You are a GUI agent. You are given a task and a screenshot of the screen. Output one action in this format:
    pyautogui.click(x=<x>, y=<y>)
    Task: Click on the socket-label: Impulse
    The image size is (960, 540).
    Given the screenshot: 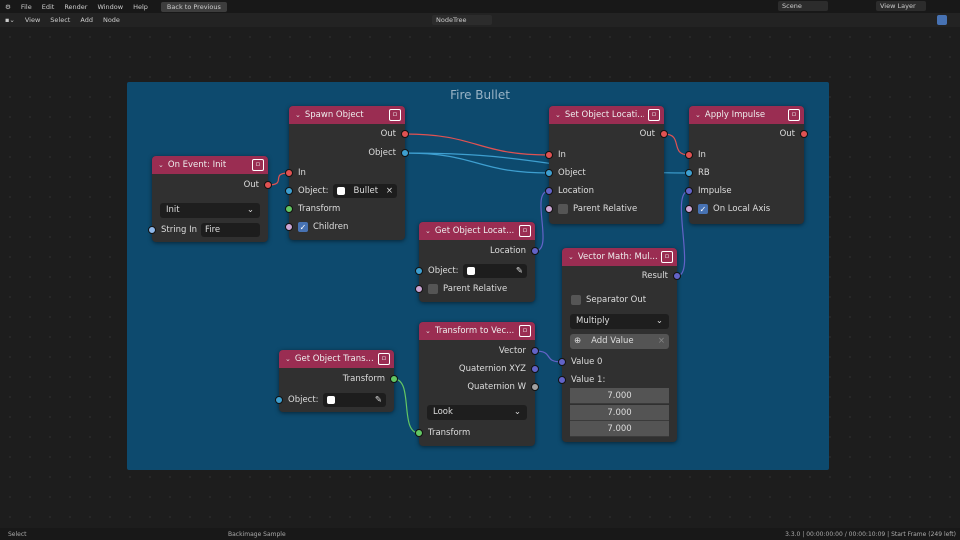 What is the action you would take?
    pyautogui.click(x=715, y=191)
    